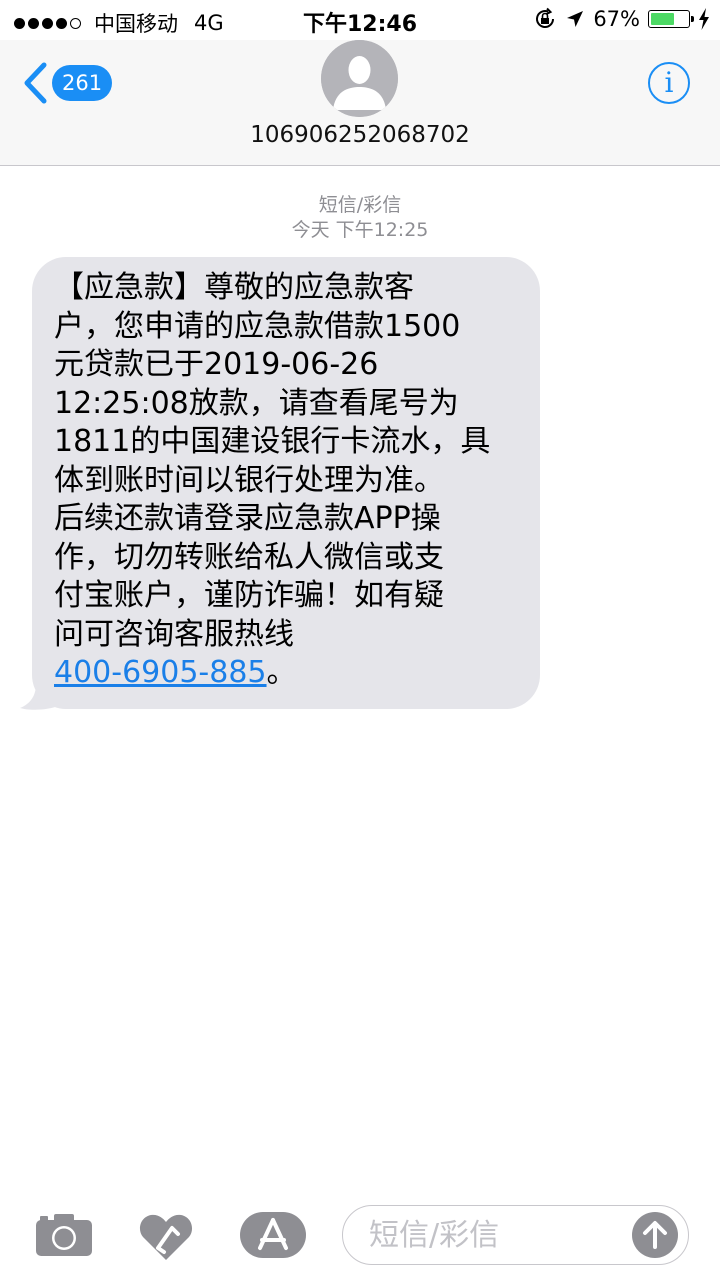  I want to click on charging-bolt-icon, so click(704, 19).